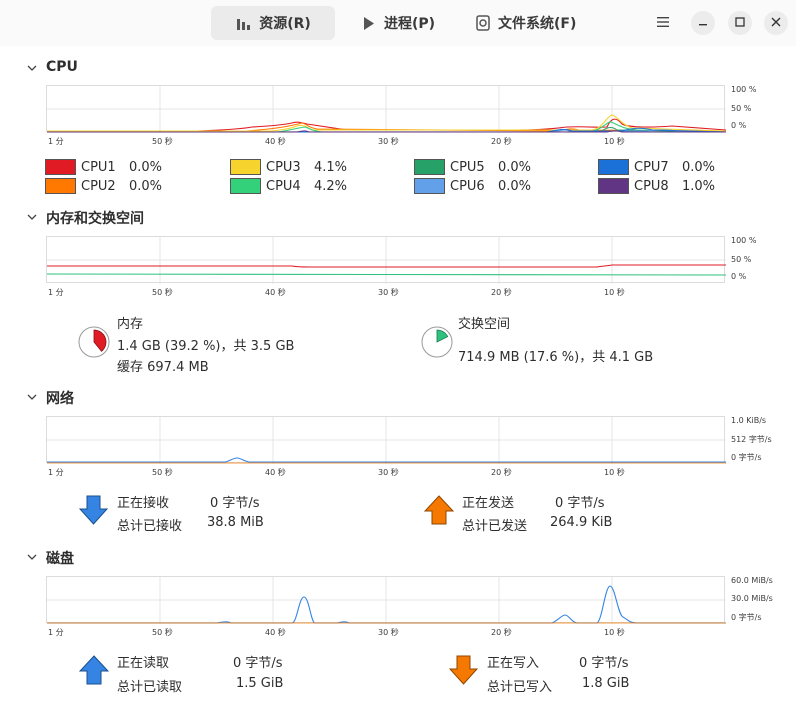  What do you see at coordinates (488, 503) in the screenshot?
I see `send-label: 正在发送` at bounding box center [488, 503].